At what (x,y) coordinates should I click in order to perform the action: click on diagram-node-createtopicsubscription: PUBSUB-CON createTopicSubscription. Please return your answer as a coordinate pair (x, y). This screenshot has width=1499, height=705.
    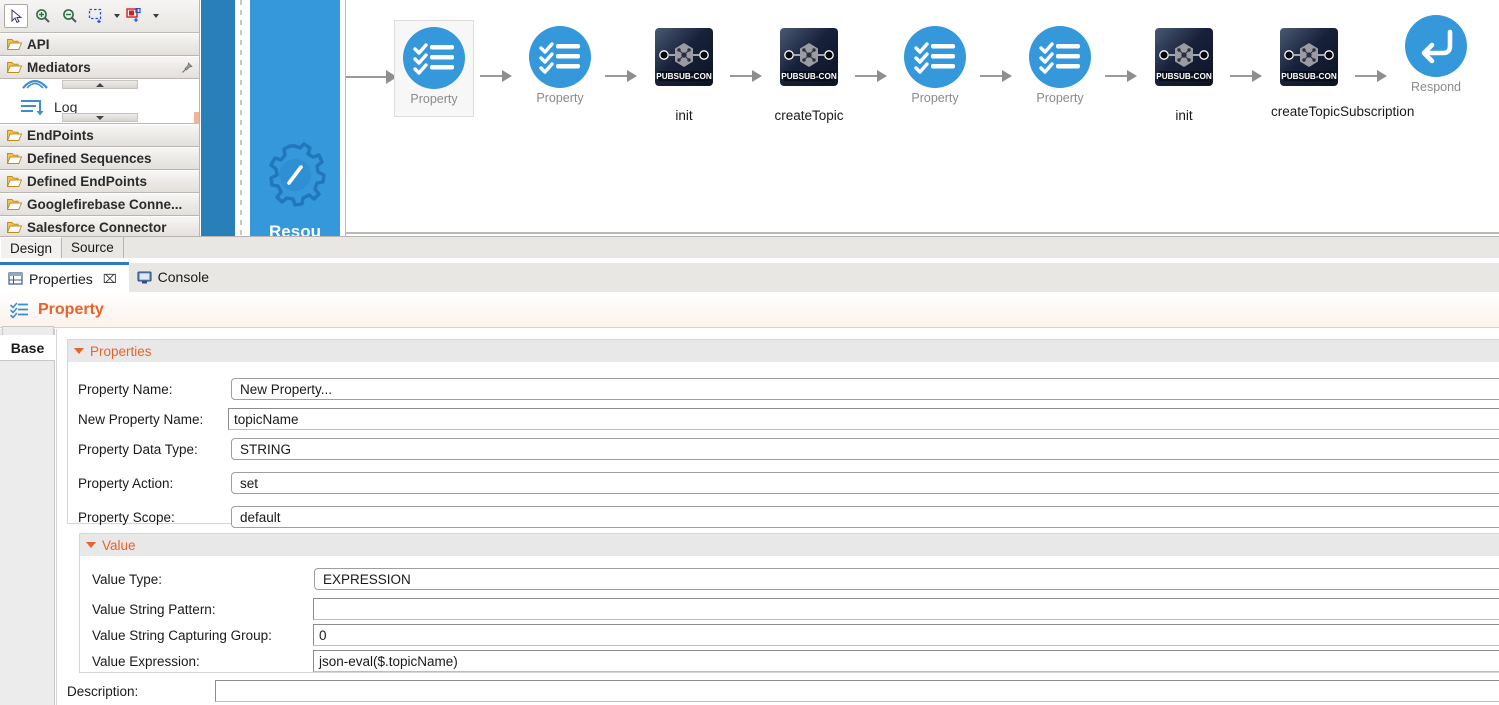
    Looking at the image, I should click on (1342, 73).